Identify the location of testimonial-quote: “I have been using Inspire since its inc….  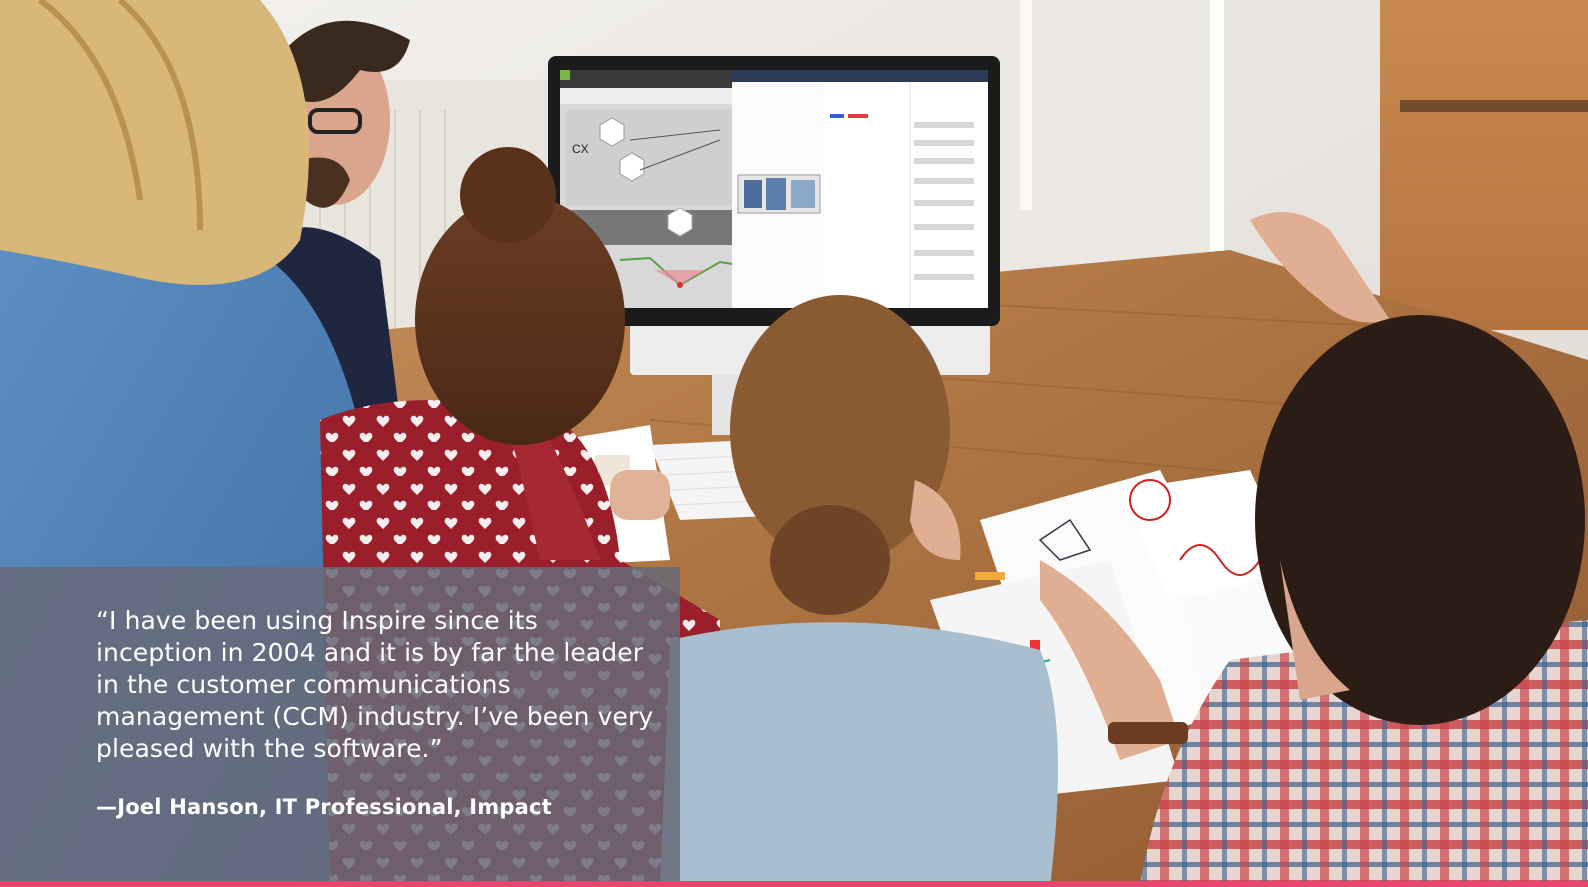
(375, 684).